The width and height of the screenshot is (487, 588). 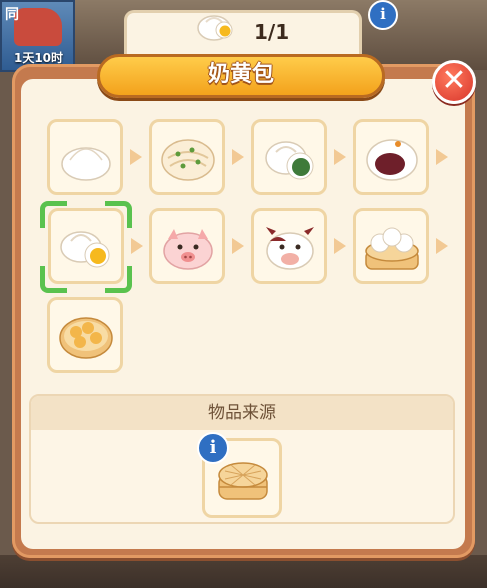 I want to click on game-background-bottom, so click(x=243, y=571).